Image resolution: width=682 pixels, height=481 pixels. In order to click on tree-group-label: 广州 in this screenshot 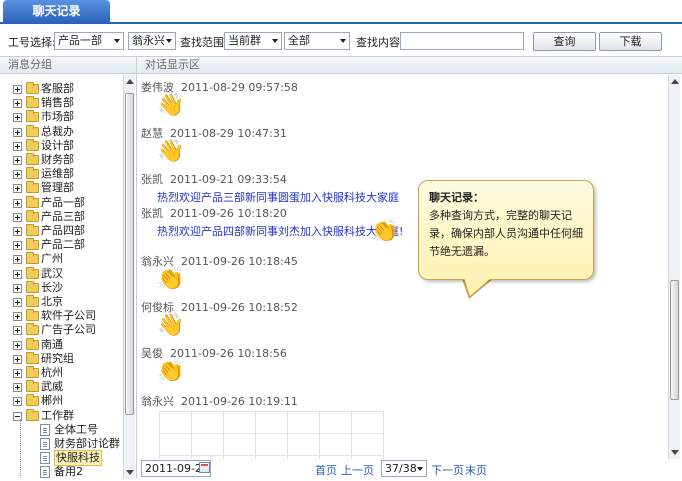, I will do `click(52, 259)`.